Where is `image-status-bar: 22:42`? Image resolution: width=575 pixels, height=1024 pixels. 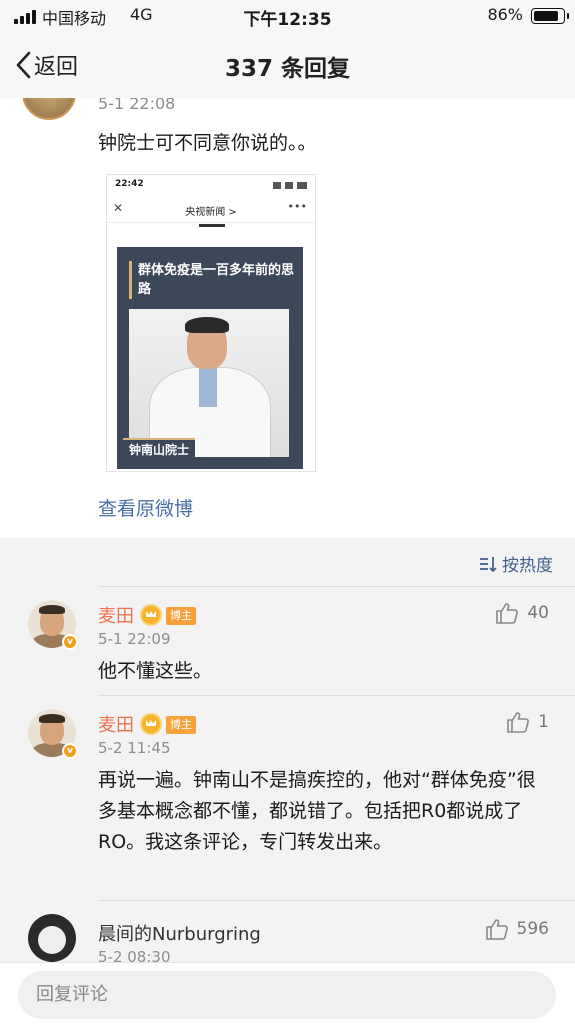
image-status-bar: 22:42 is located at coordinates (211, 186).